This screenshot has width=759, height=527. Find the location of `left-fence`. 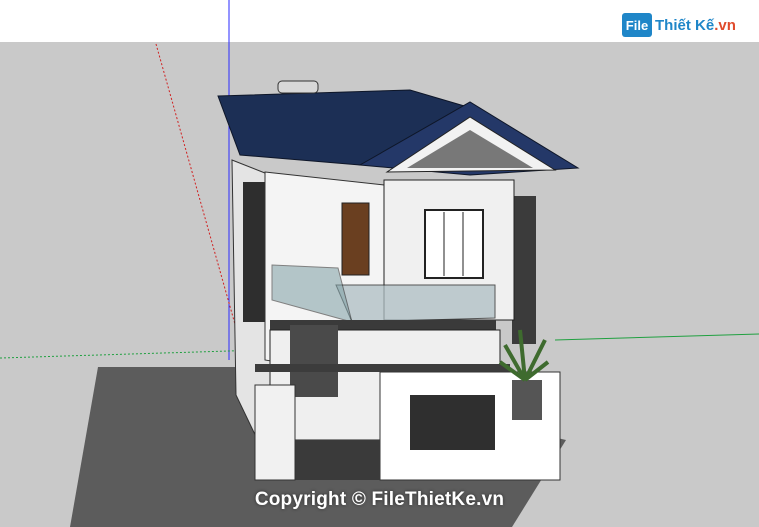

left-fence is located at coordinates (275, 432).